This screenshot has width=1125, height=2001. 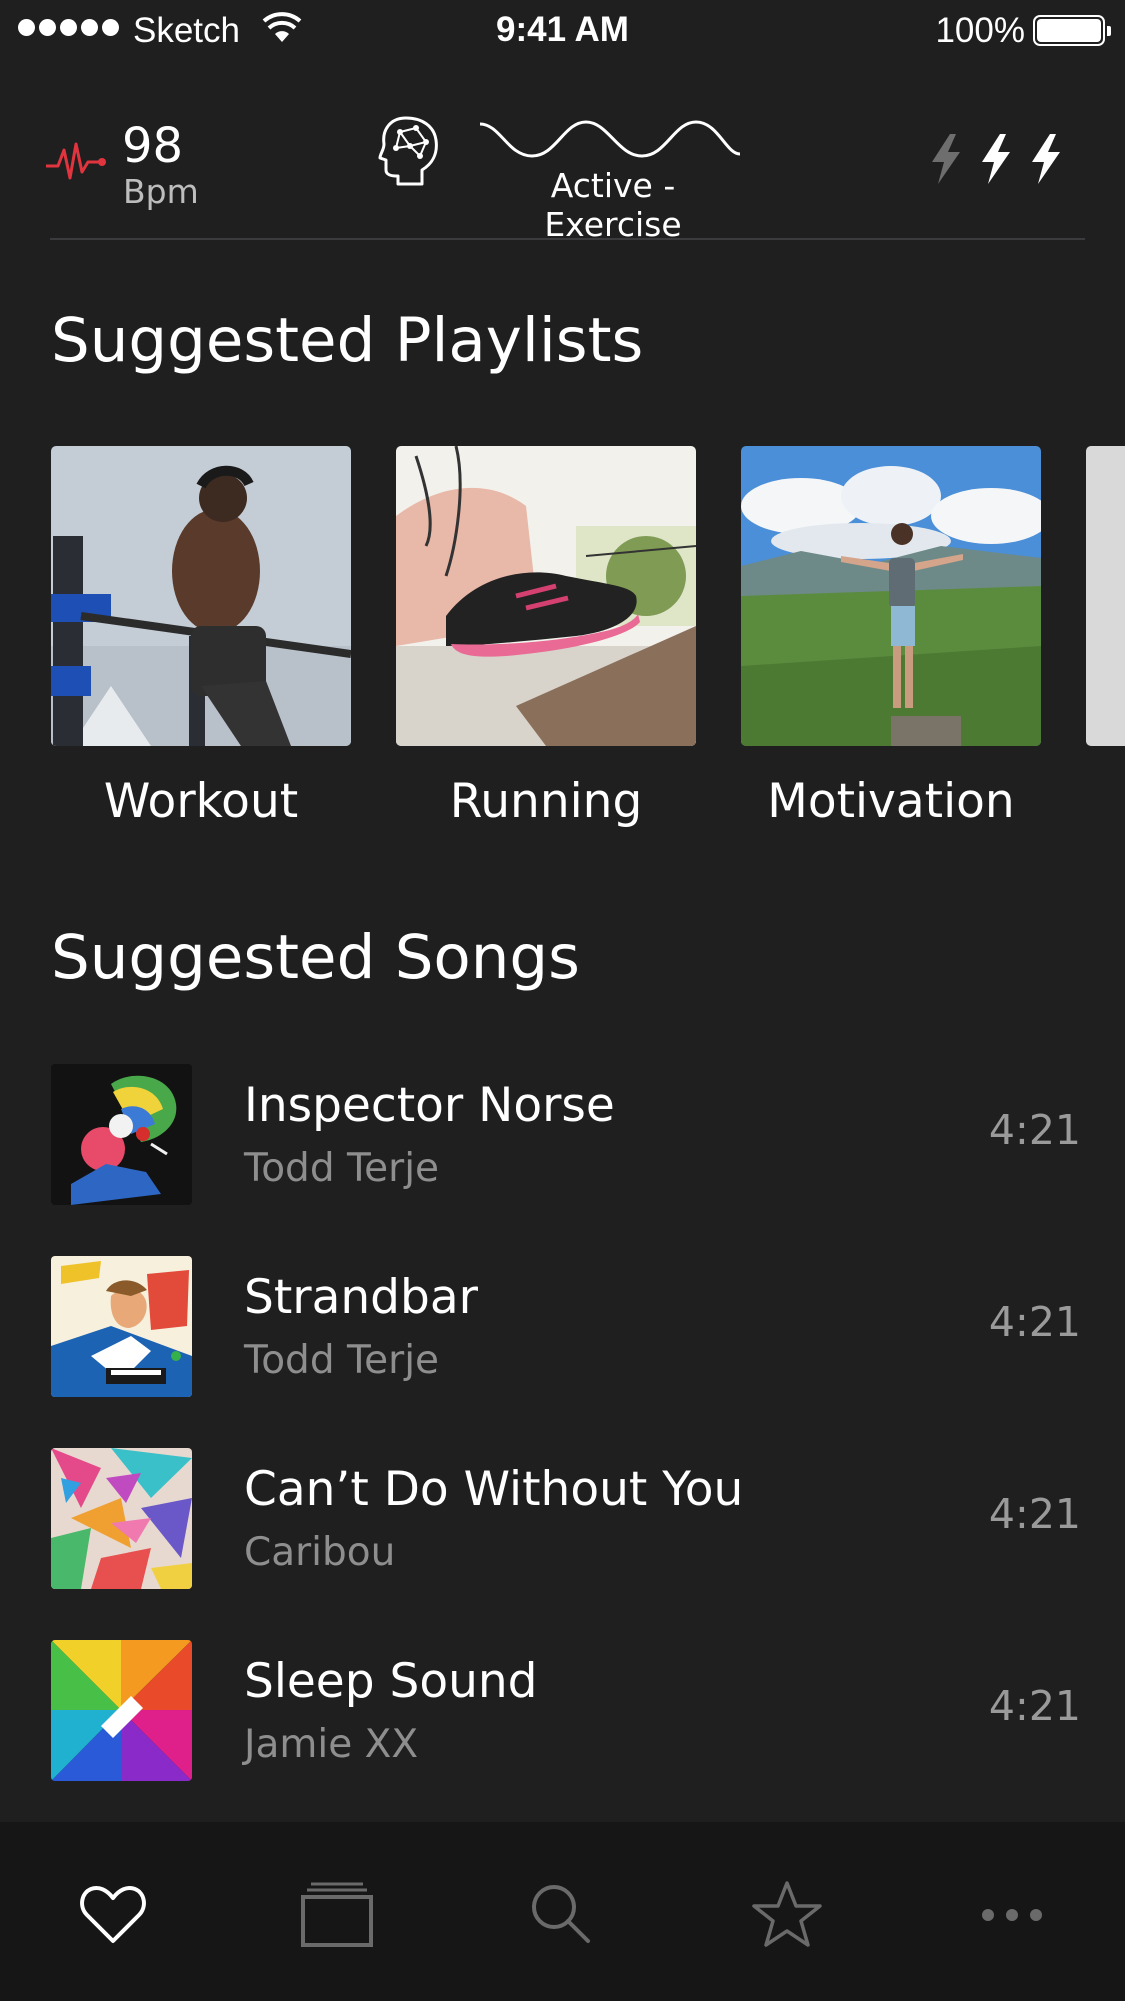 What do you see at coordinates (429, 1105) in the screenshot?
I see `song-title: Inspector Norse` at bounding box center [429, 1105].